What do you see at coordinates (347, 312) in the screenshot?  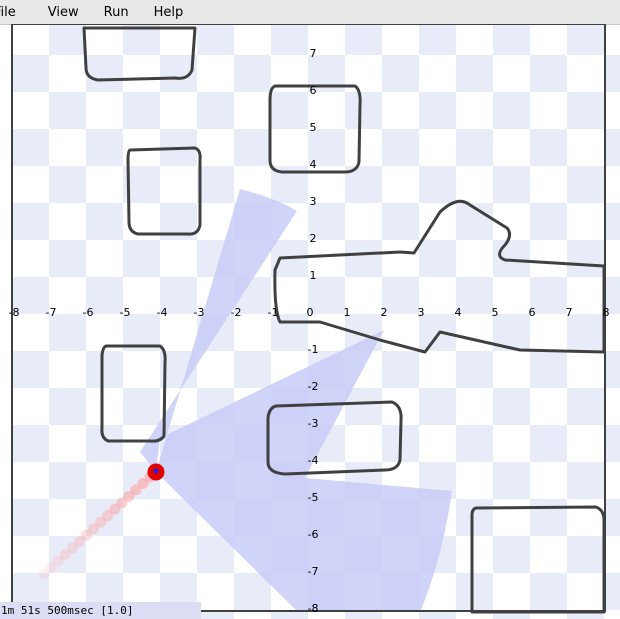 I see `x-tick-label: 1` at bounding box center [347, 312].